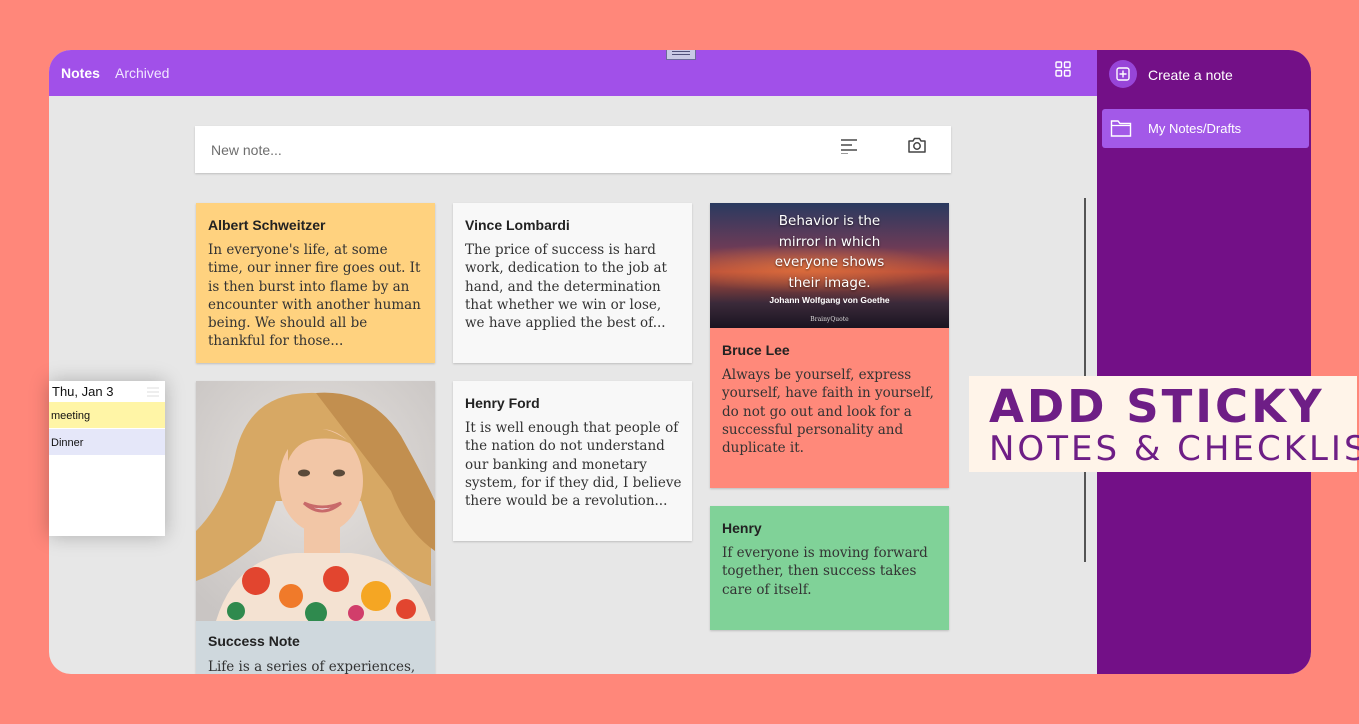  Describe the element at coordinates (107, 458) in the screenshot. I see `calendar-widget: Thu, Jan 3 meeting Dinner` at that location.